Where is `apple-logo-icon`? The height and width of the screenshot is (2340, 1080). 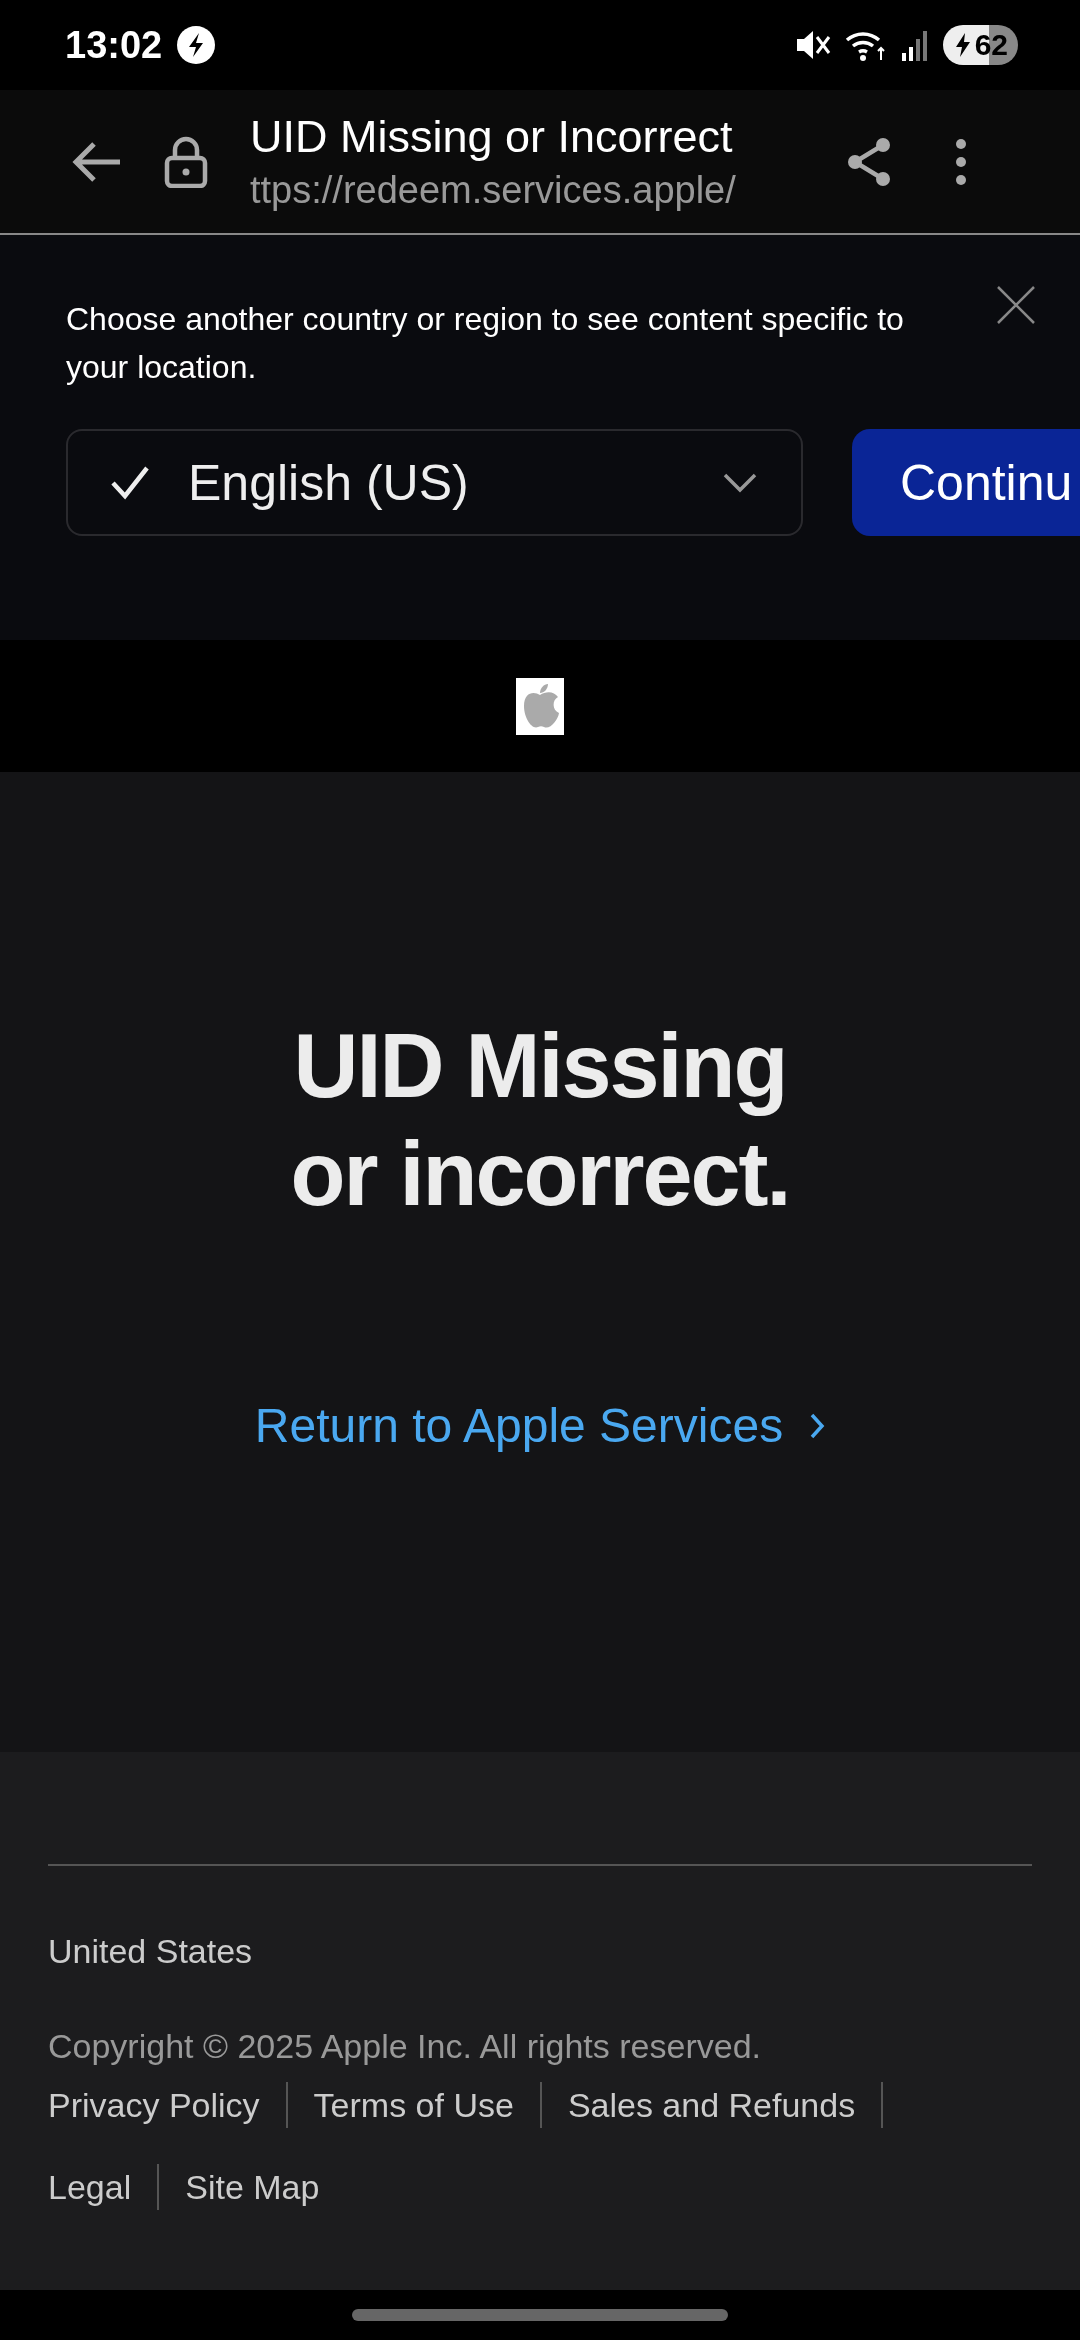
apple-logo-icon is located at coordinates (540, 706).